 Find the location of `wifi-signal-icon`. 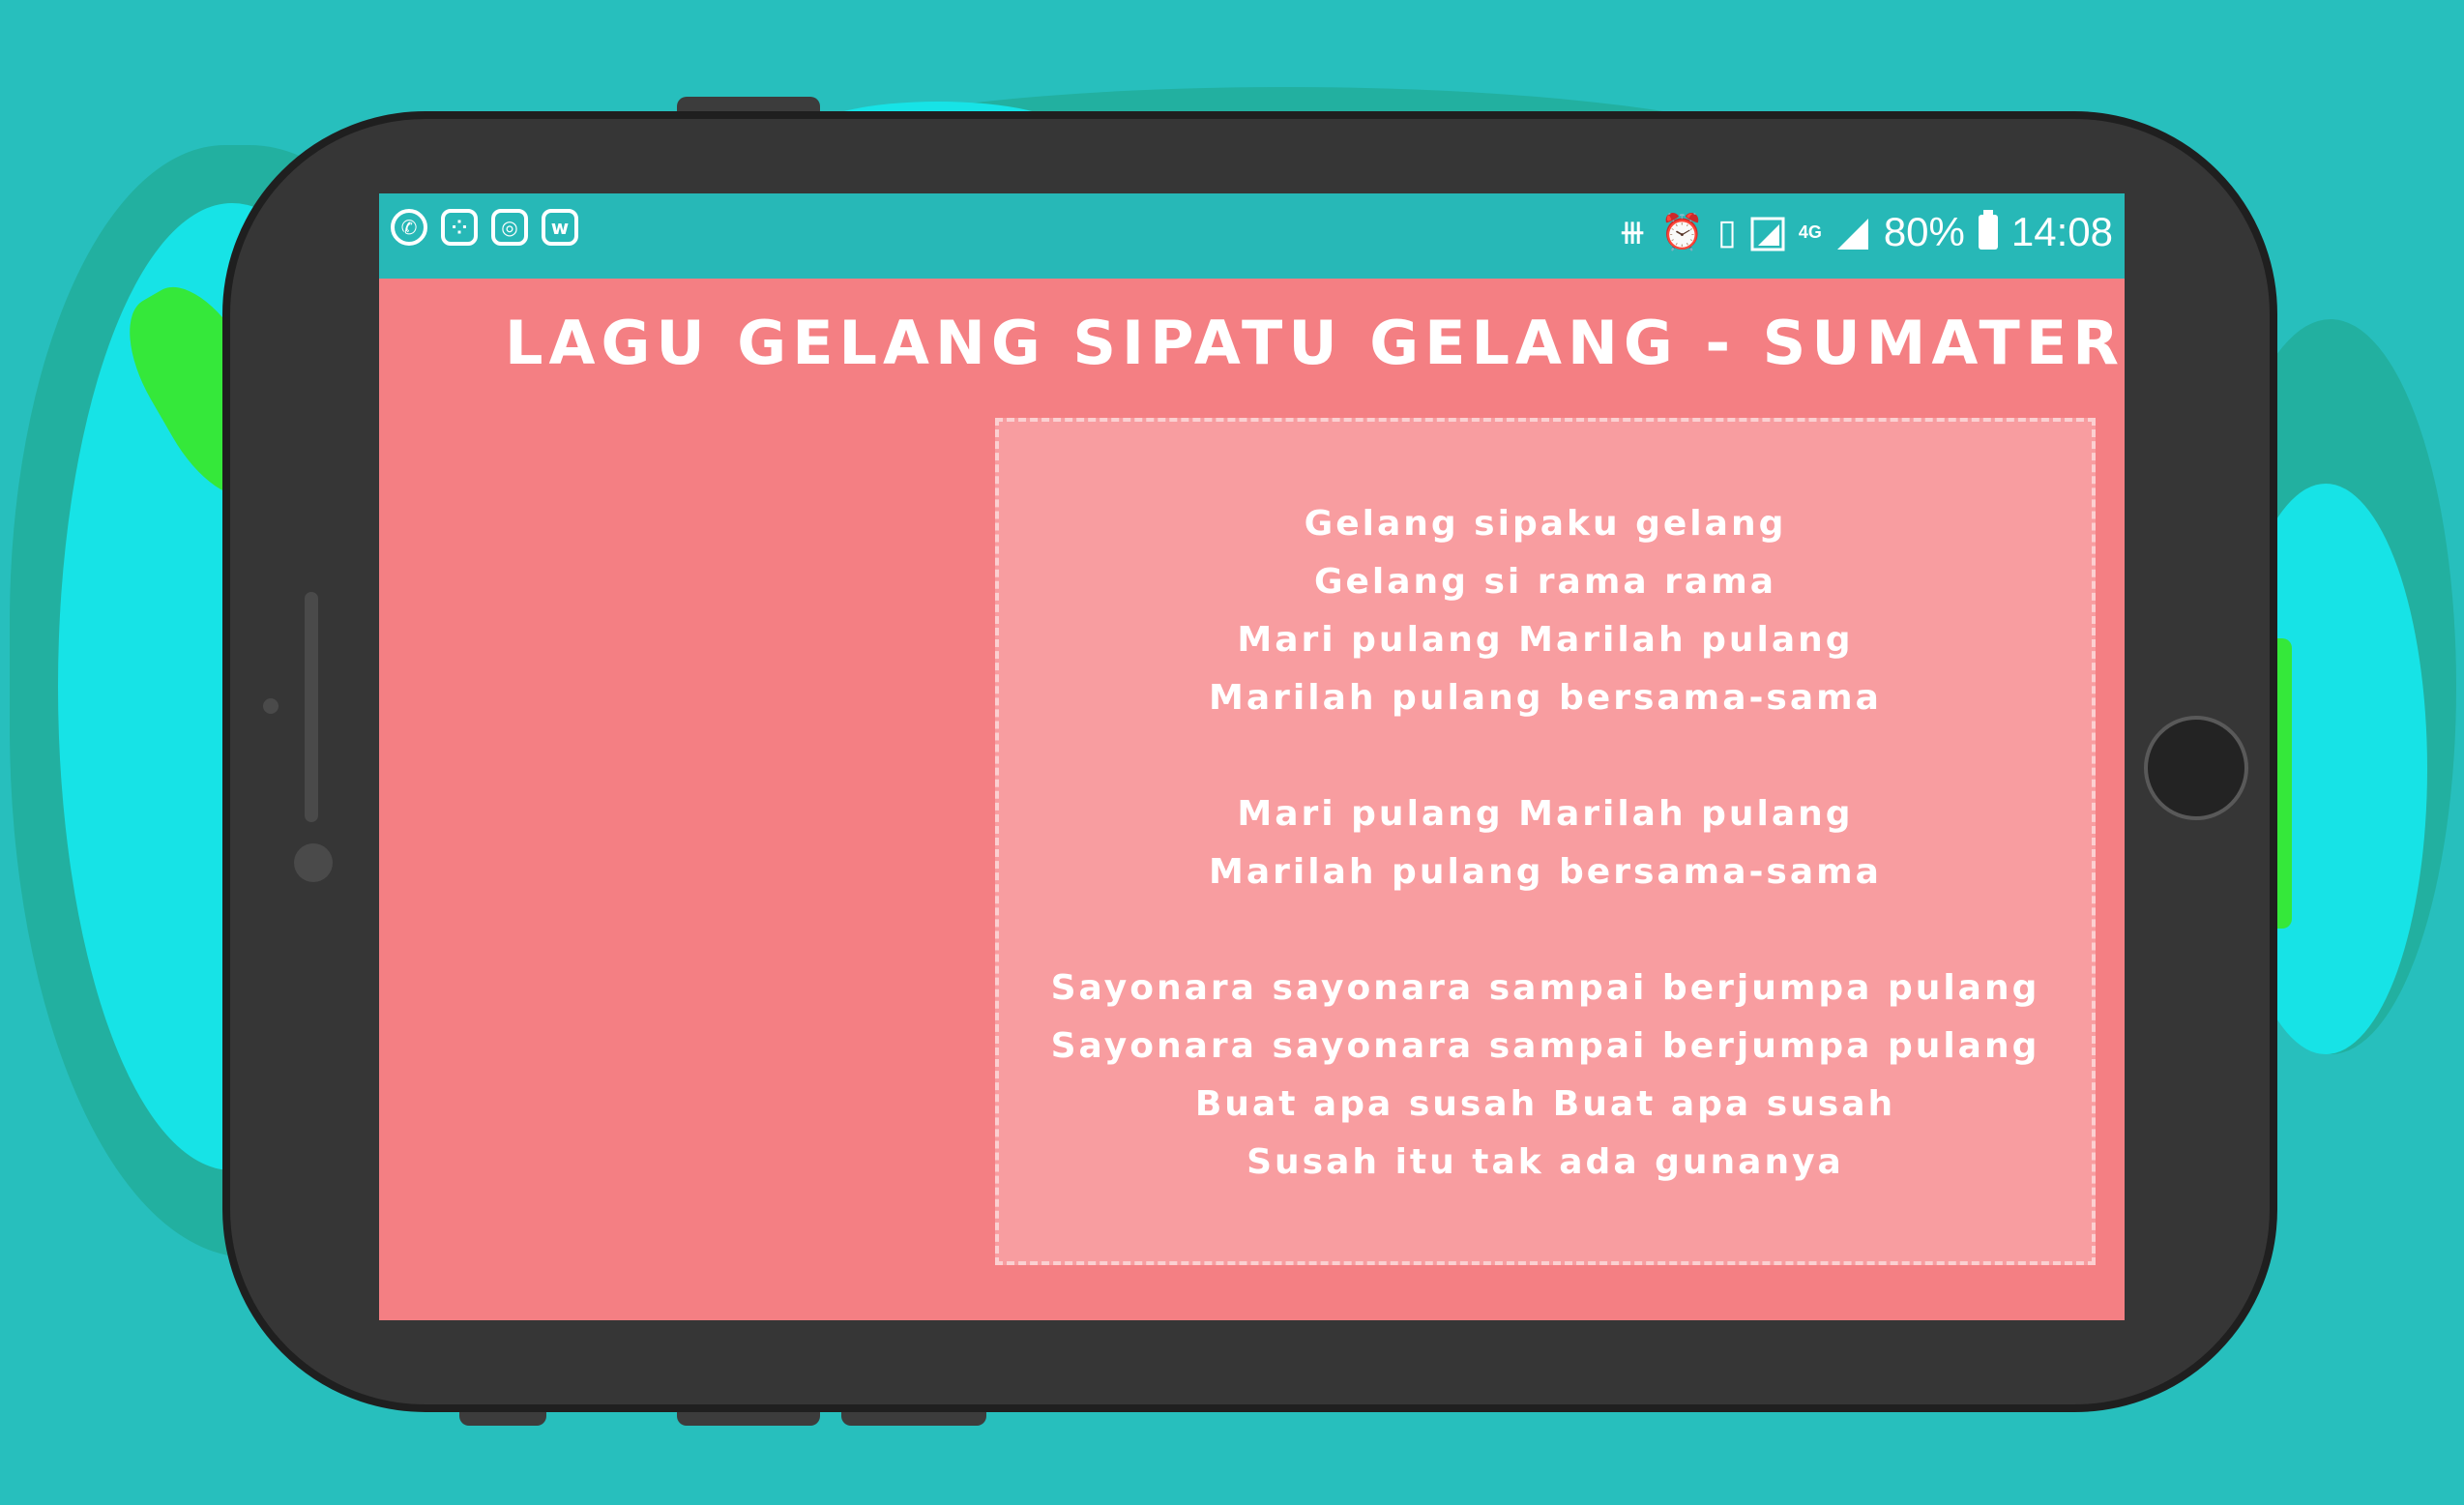

wifi-signal-icon is located at coordinates (1768, 233).